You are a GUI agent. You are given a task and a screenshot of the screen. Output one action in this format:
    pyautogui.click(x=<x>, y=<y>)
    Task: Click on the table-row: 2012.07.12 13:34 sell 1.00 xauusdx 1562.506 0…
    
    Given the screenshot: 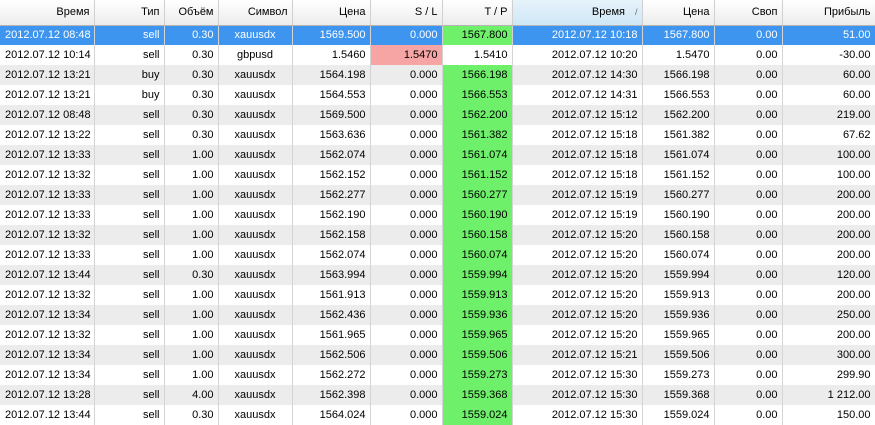 What is the action you would take?
    pyautogui.click(x=437, y=355)
    